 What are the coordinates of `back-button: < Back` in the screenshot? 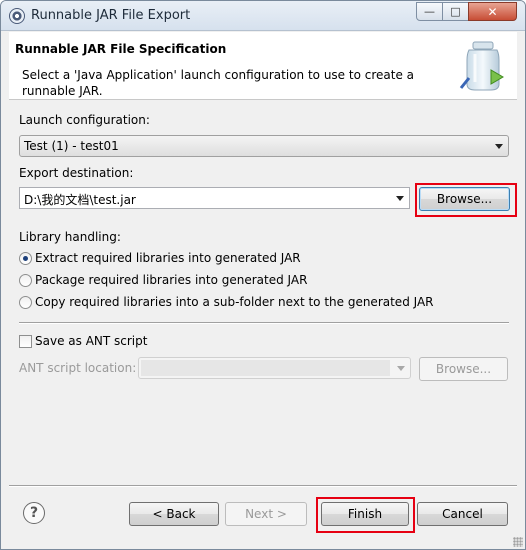 It's located at (174, 514).